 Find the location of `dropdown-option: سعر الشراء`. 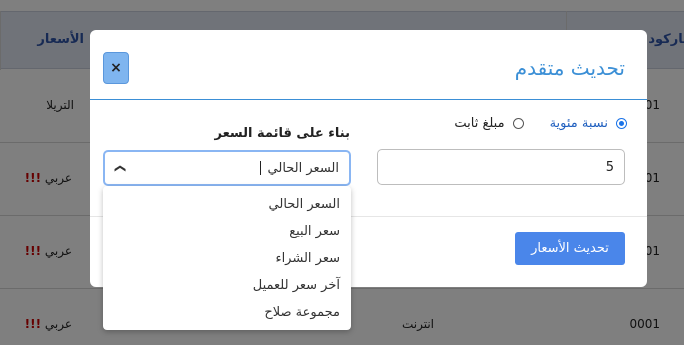

dropdown-option: سعر الشراء is located at coordinates (227, 258).